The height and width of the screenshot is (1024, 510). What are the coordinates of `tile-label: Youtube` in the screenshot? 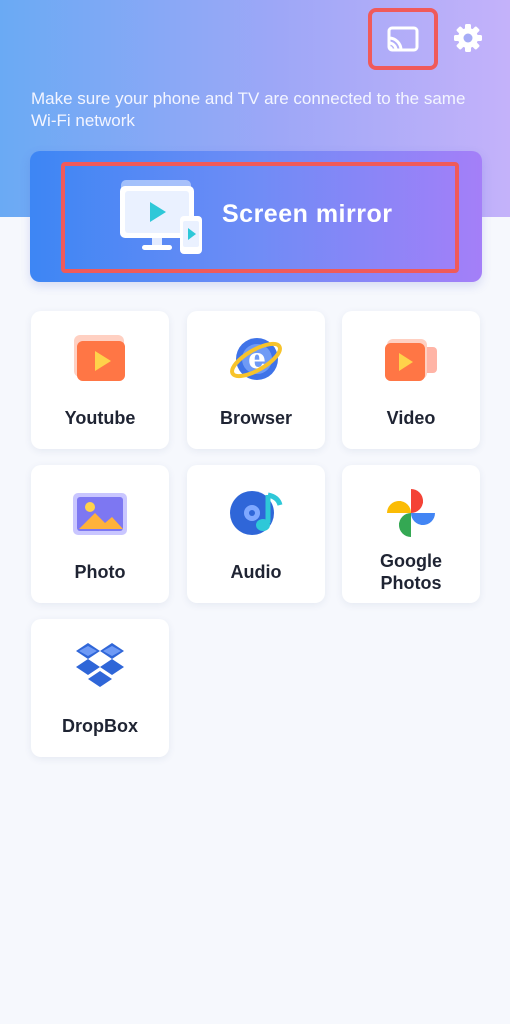 It's located at (100, 418).